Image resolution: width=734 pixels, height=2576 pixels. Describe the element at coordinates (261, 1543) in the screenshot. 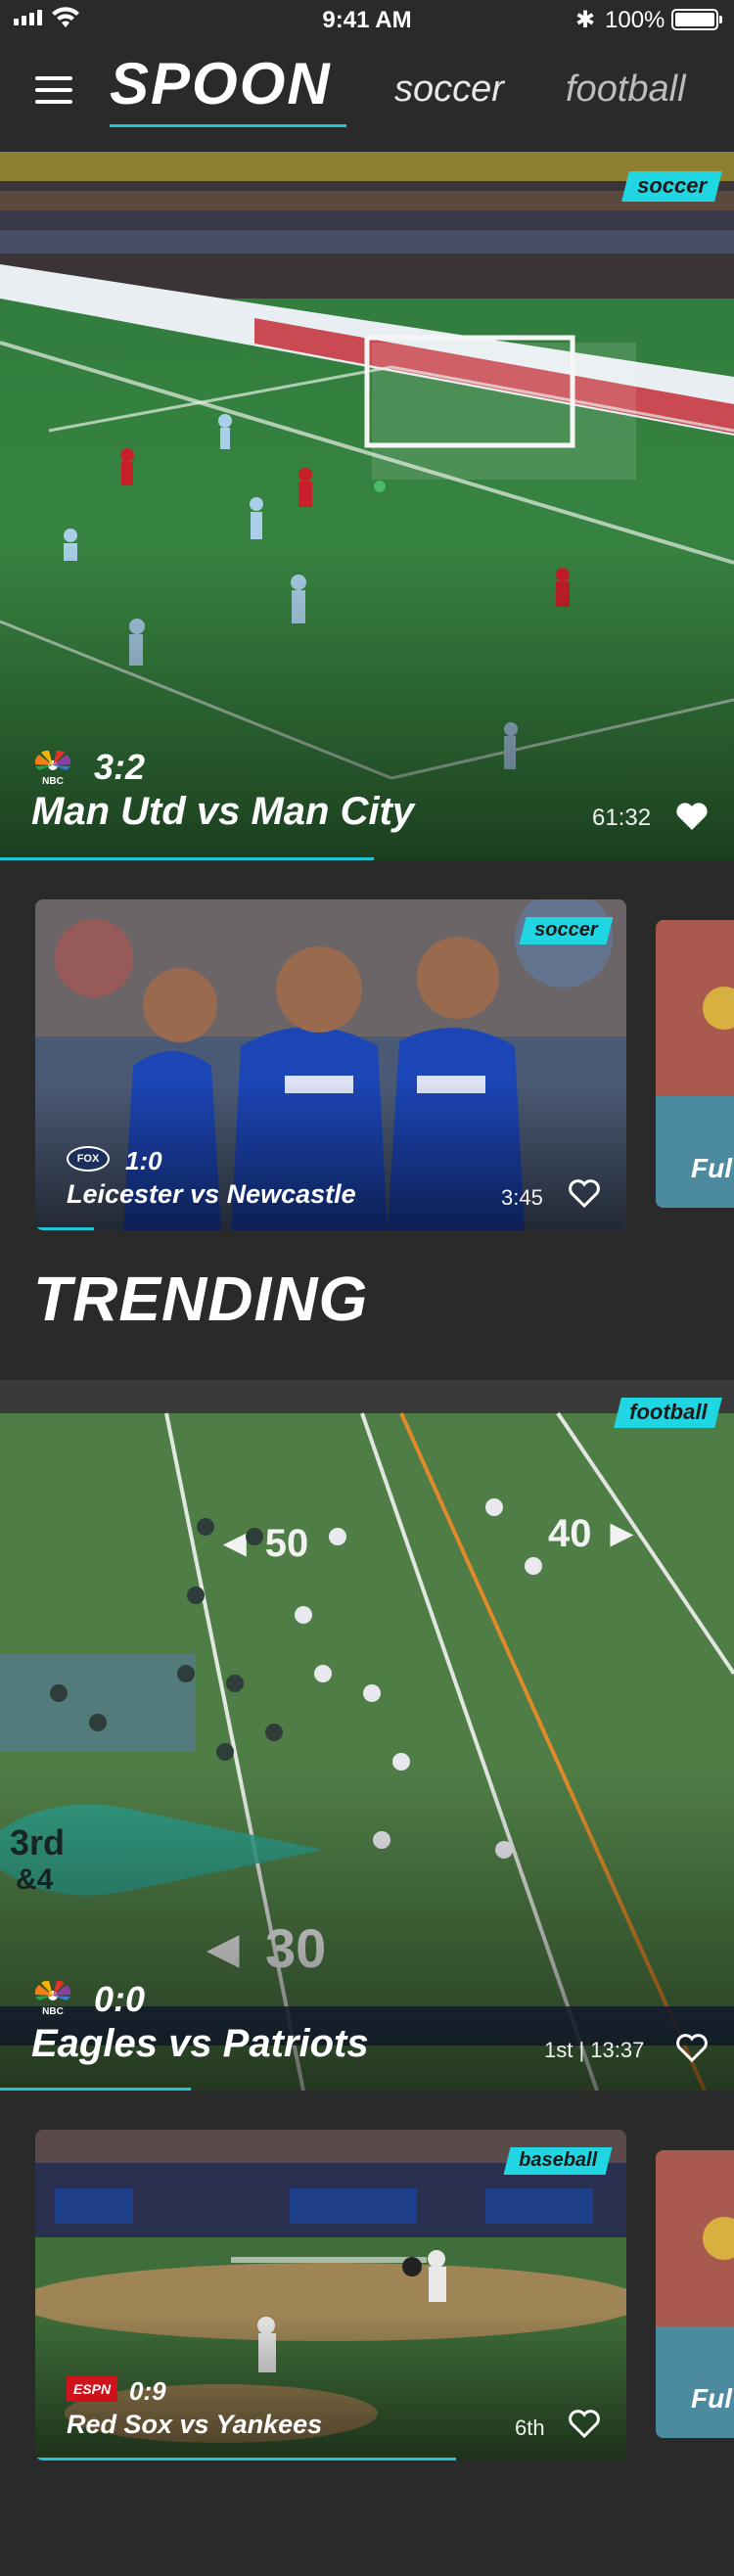

I see `svg-text: ◄ 50` at that location.